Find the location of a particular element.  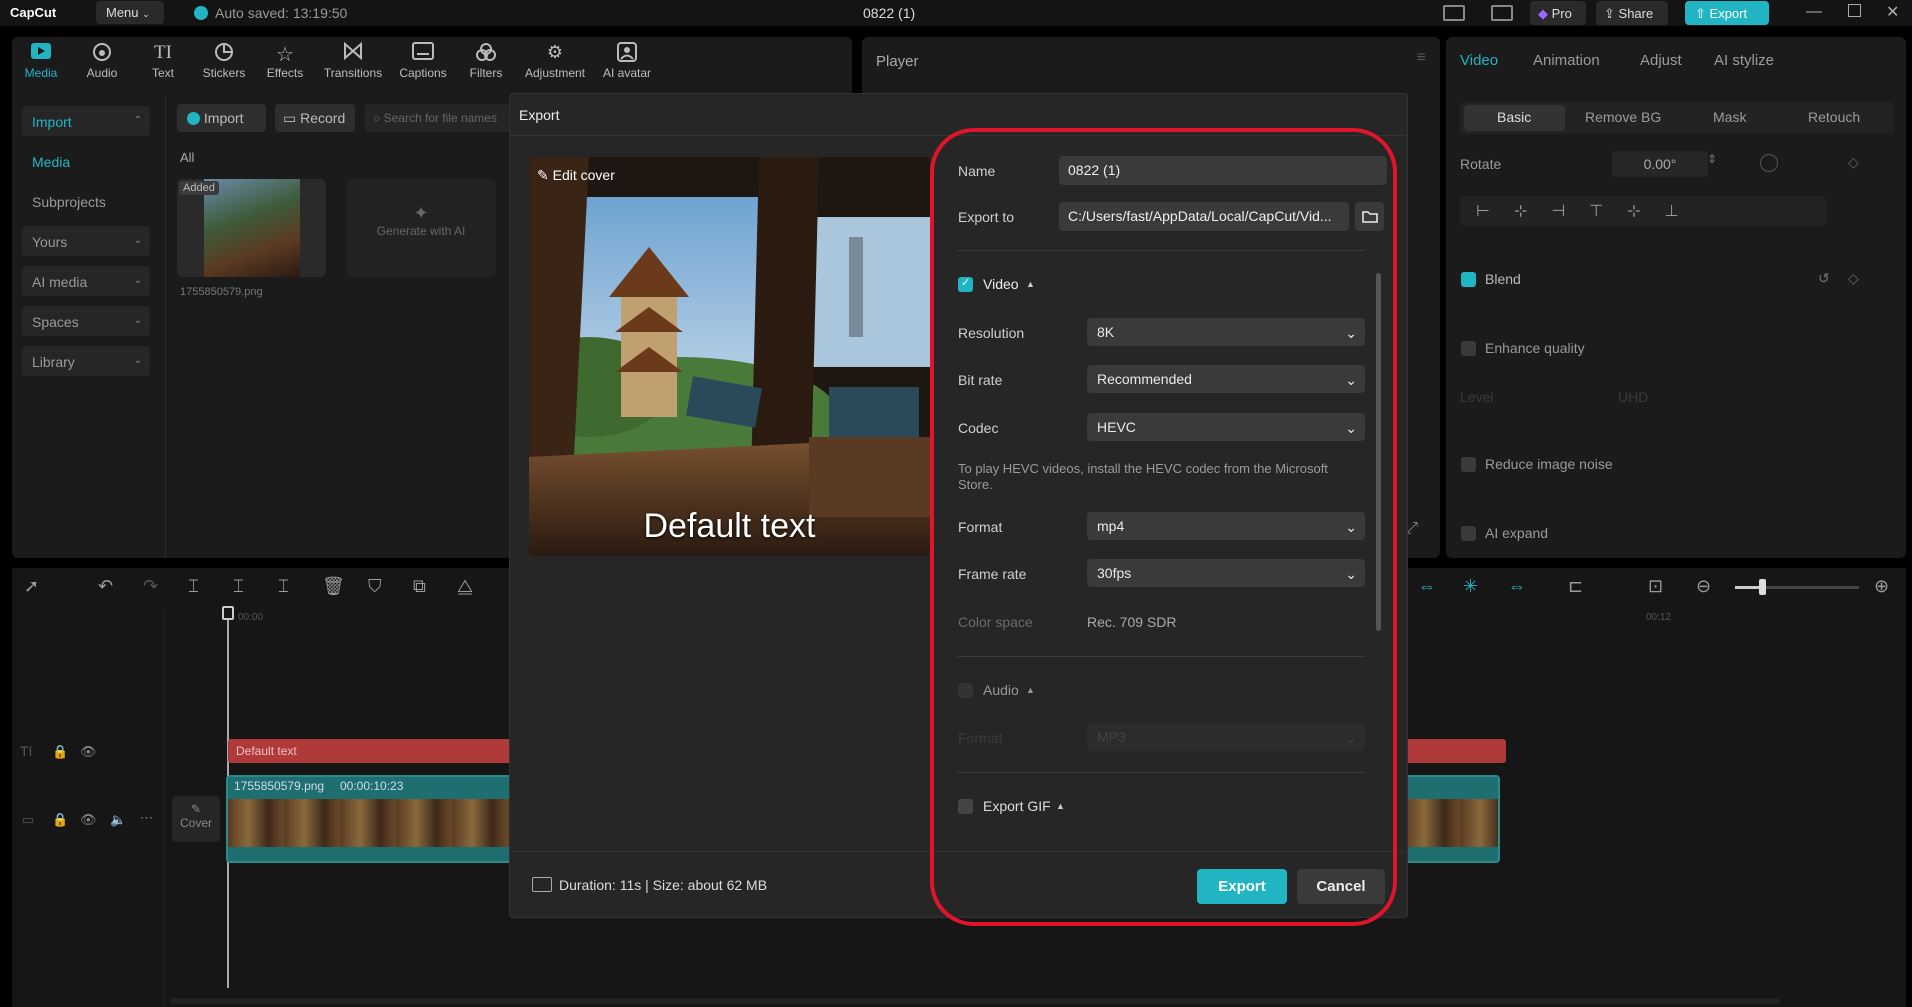

timecode-start: 00:00 is located at coordinates (251, 617).